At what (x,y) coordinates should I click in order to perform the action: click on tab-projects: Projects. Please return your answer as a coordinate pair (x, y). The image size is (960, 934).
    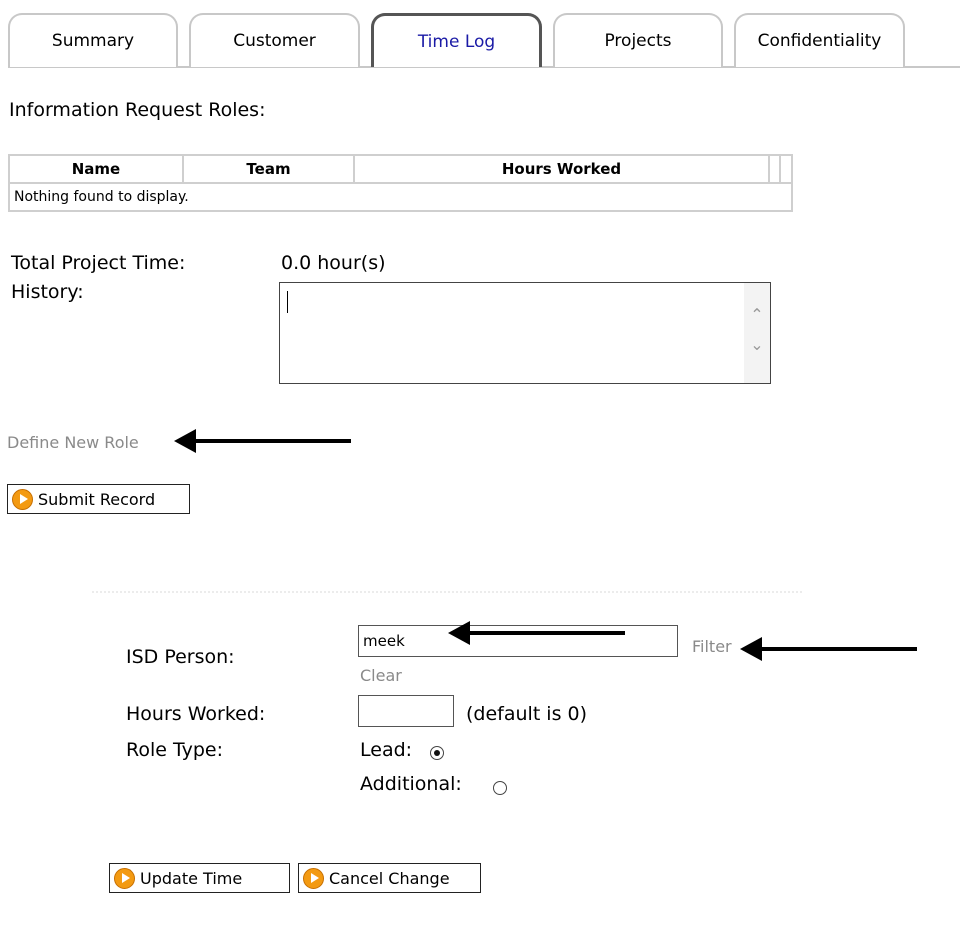
    Looking at the image, I should click on (638, 40).